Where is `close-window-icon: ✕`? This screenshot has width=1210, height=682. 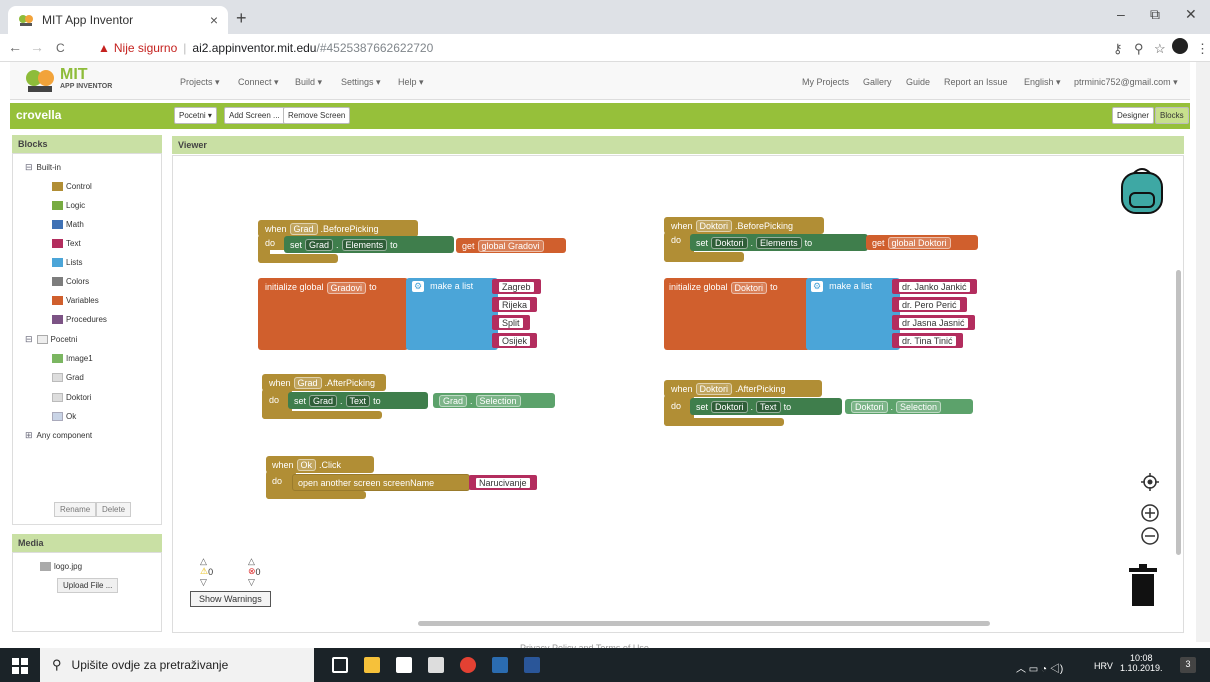
close-window-icon: ✕ is located at coordinates (1191, 14).